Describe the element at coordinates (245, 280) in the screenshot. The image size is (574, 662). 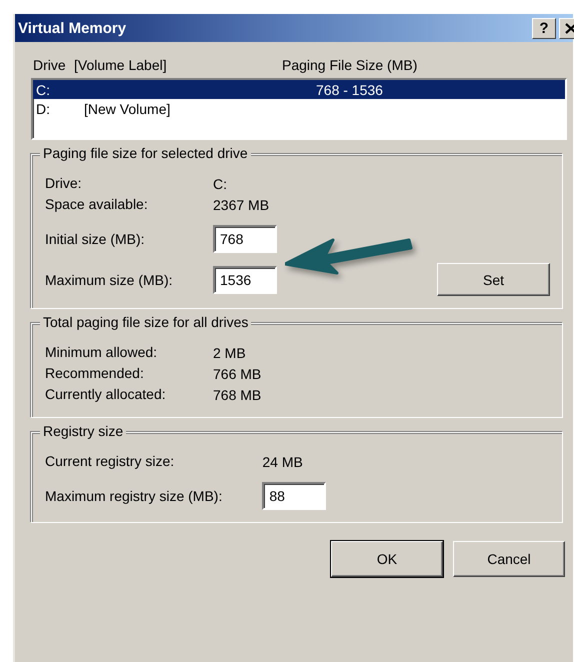
I see `input-field: 1536` at that location.